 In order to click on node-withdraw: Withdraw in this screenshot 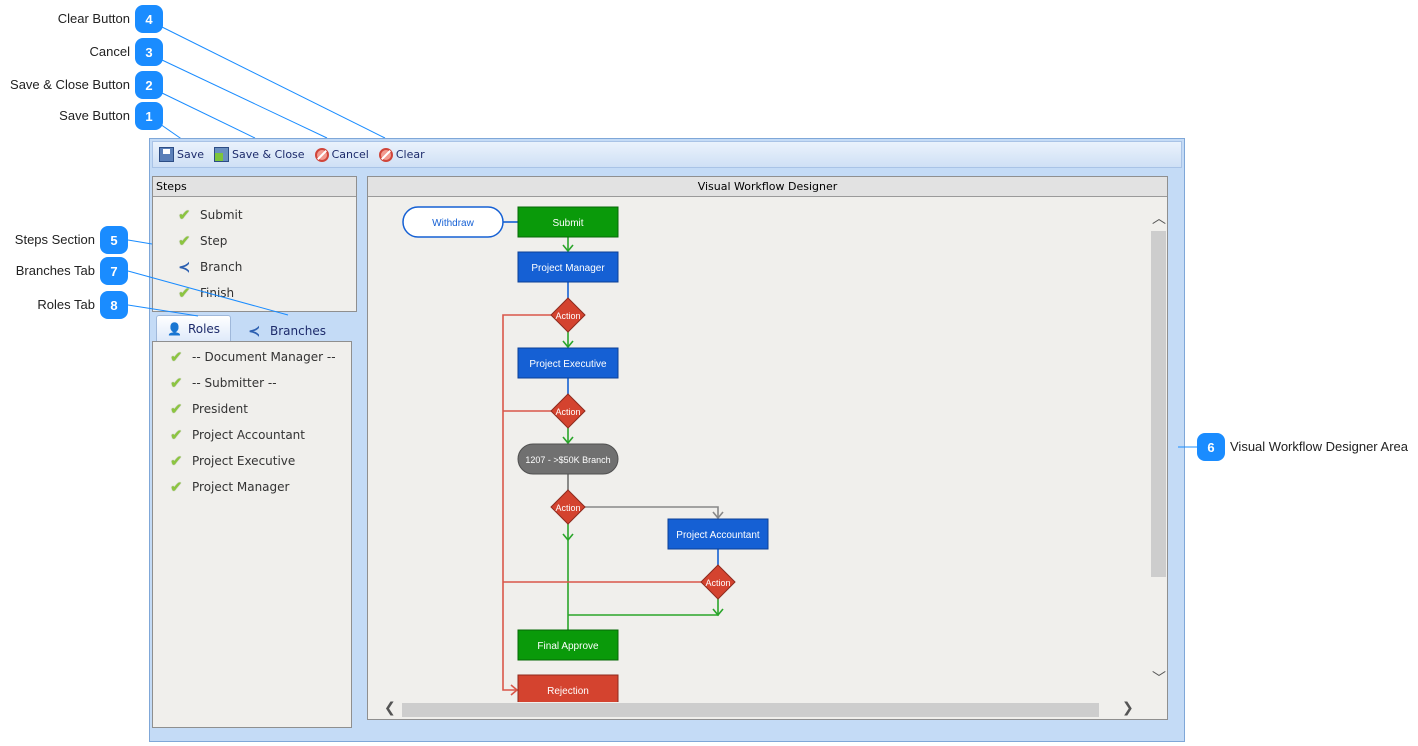, I will do `click(453, 222)`.